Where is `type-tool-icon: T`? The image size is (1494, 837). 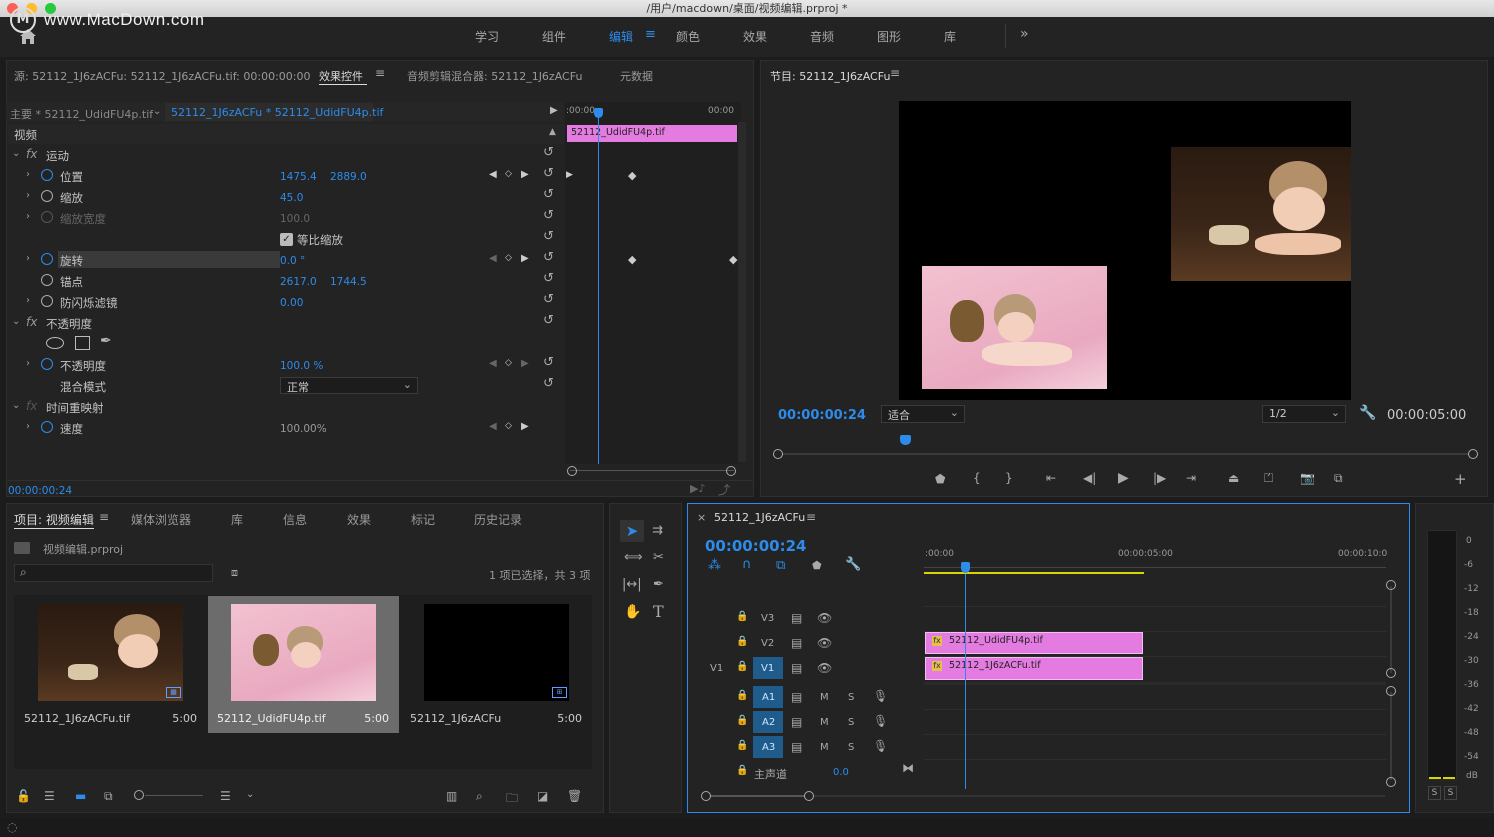
type-tool-icon: T is located at coordinates (658, 611).